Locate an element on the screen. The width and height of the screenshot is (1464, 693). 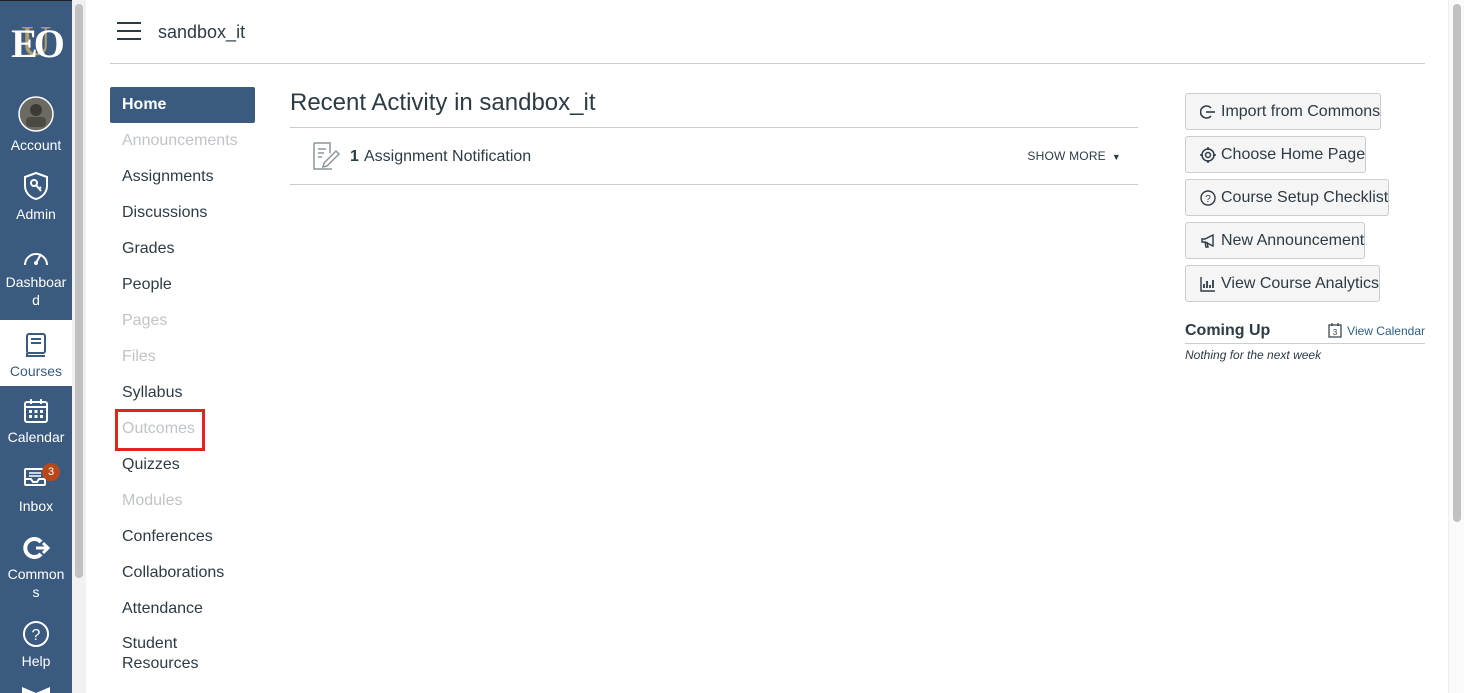
nav-courses-label: Courses is located at coordinates (36, 371).